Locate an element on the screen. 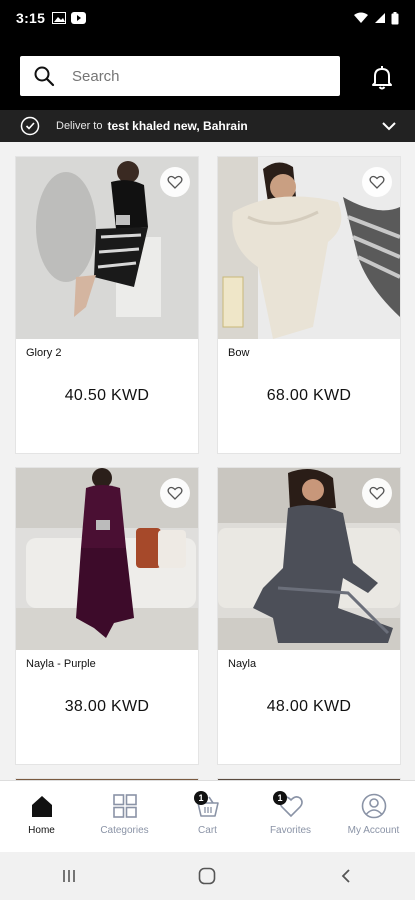 Image resolution: width=415 pixels, height=900 pixels. home-button-icon is located at coordinates (207, 876).